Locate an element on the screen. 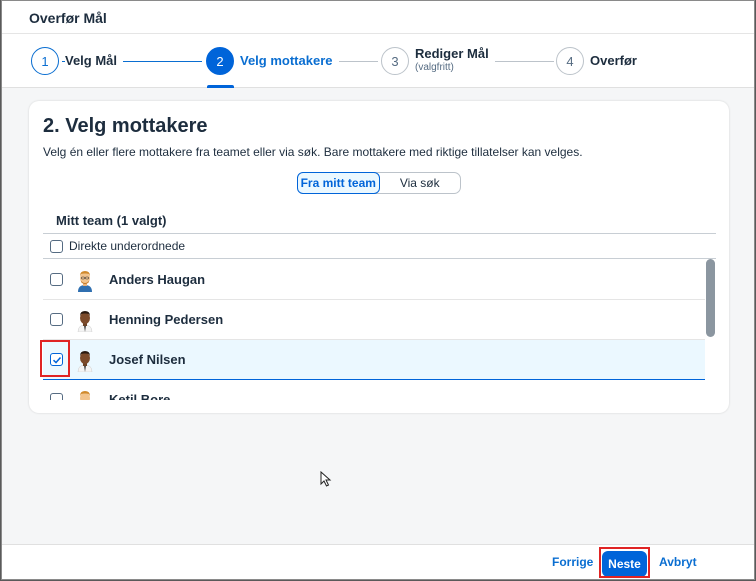 The width and height of the screenshot is (756, 581). list-item: Henning Pedersen is located at coordinates (374, 320).